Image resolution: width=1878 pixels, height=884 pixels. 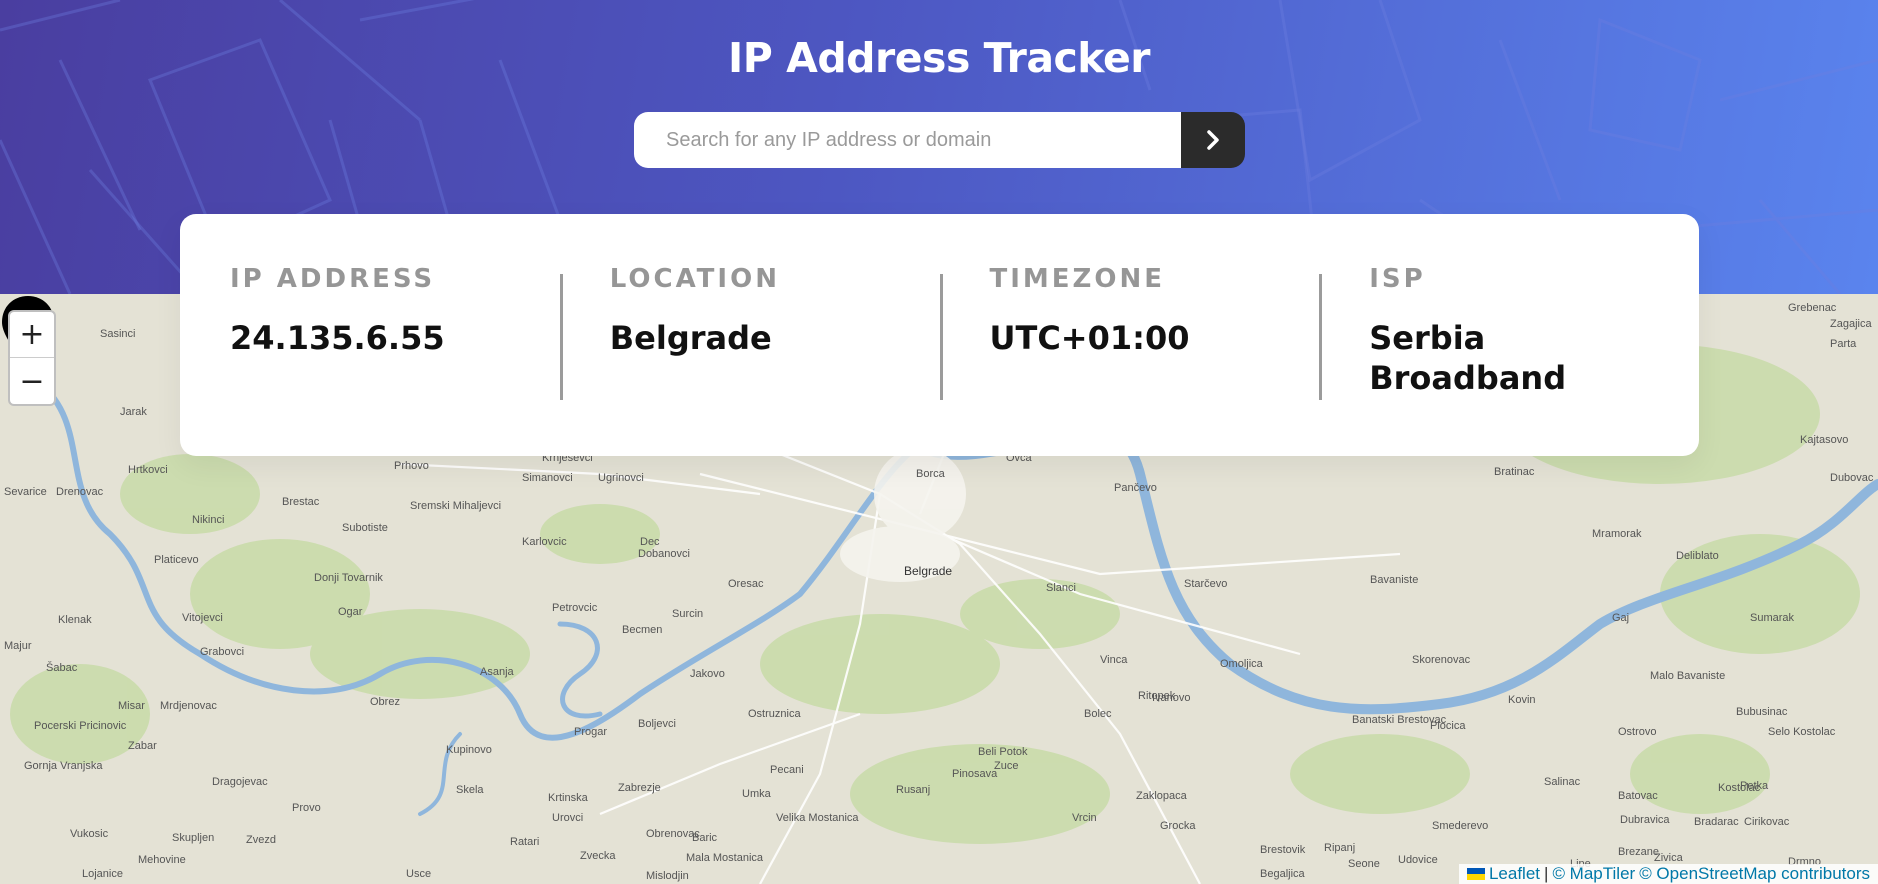 What do you see at coordinates (1593, 874) in the screenshot?
I see `maptiler-link: © MapTiler` at bounding box center [1593, 874].